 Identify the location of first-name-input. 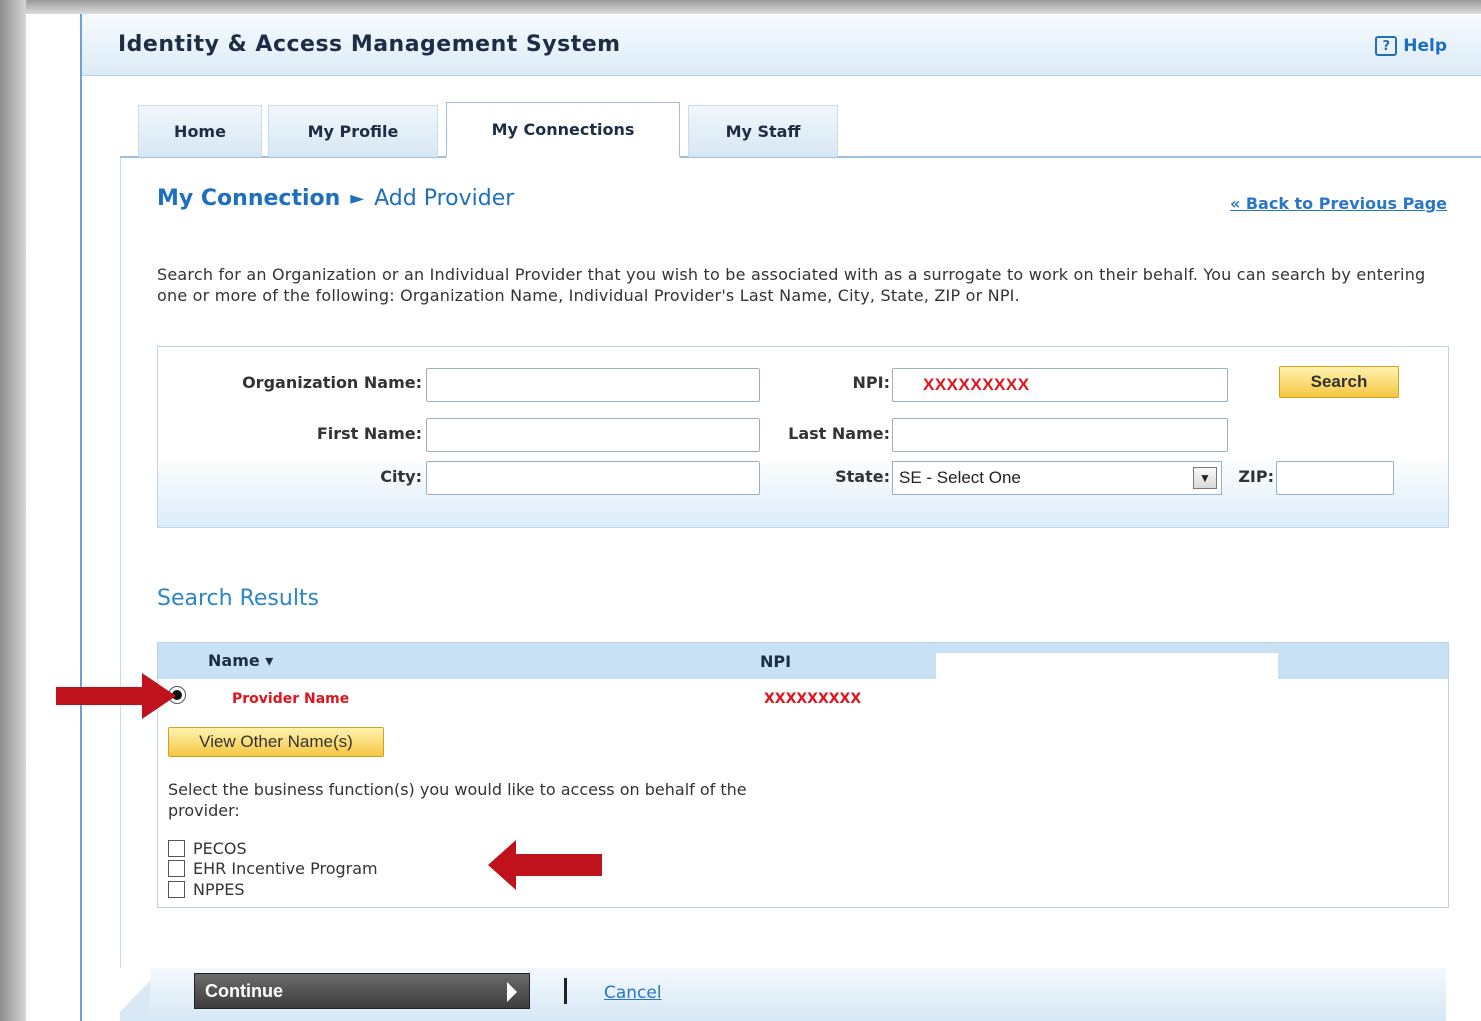
(593, 435).